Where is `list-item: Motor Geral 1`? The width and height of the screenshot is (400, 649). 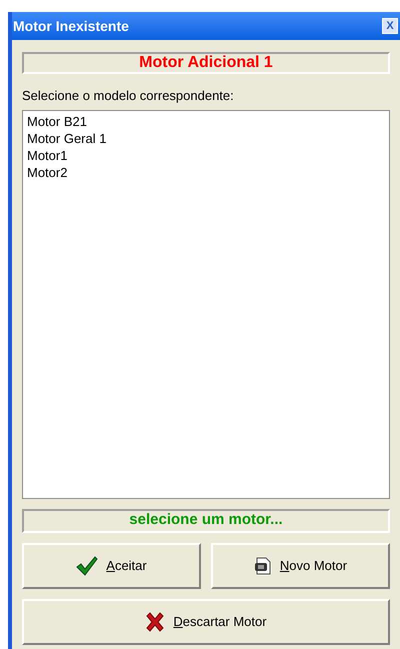
list-item: Motor Geral 1 is located at coordinates (206, 138).